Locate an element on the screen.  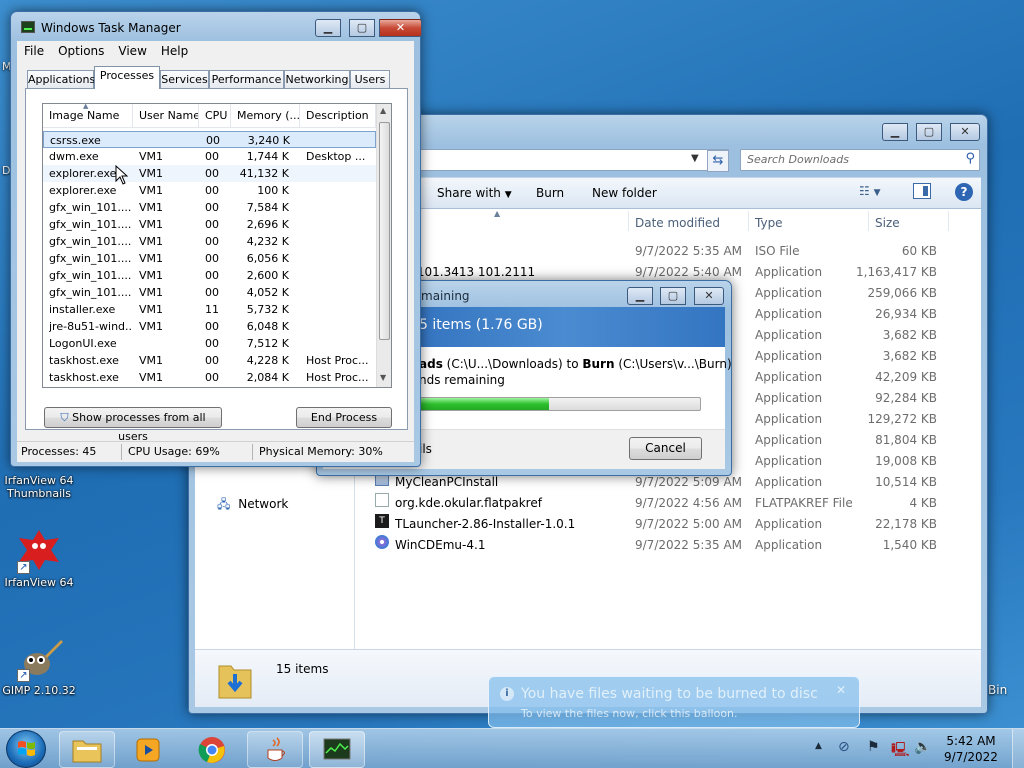
process-cpu: 11 is located at coordinates (212, 309).